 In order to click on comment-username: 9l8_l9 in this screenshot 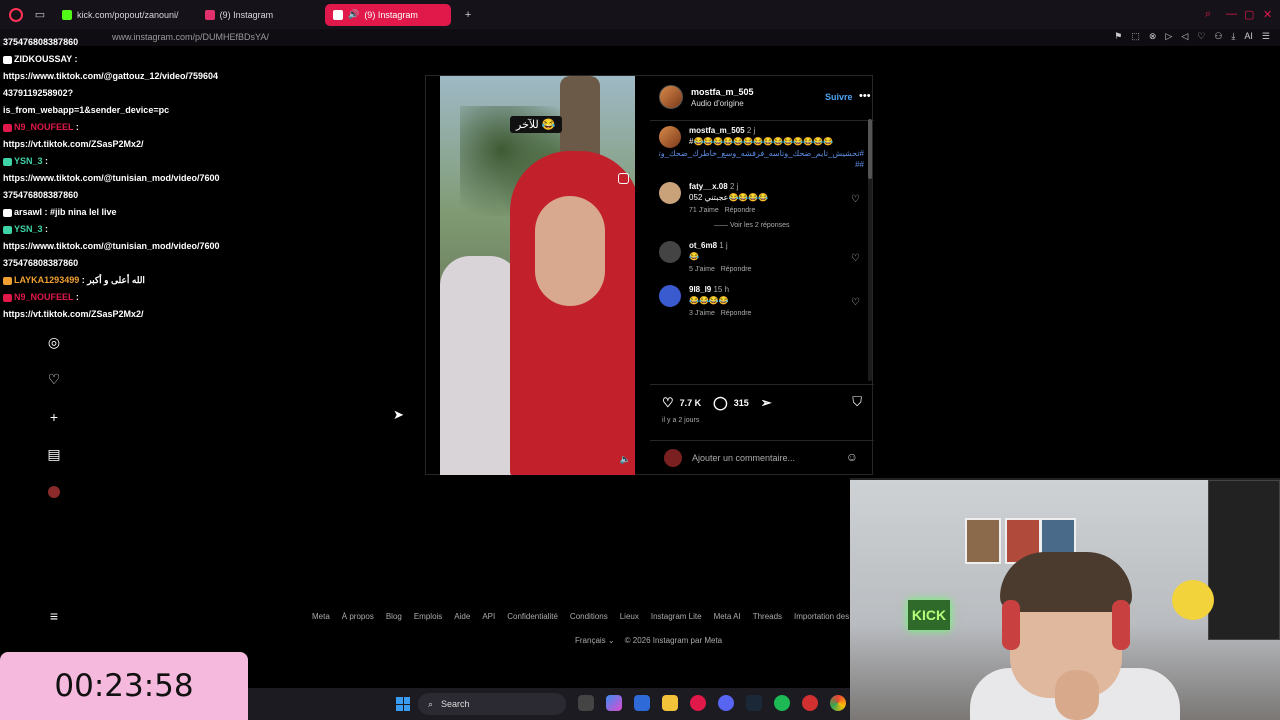, I will do `click(700, 289)`.